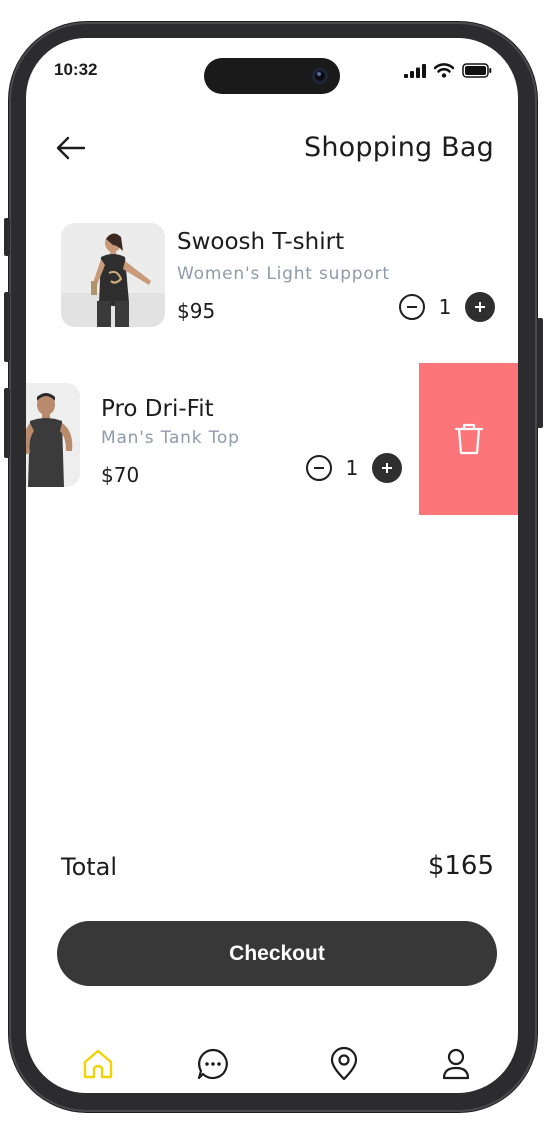  Describe the element at coordinates (320, 76) in the screenshot. I see `camera-icon` at that location.